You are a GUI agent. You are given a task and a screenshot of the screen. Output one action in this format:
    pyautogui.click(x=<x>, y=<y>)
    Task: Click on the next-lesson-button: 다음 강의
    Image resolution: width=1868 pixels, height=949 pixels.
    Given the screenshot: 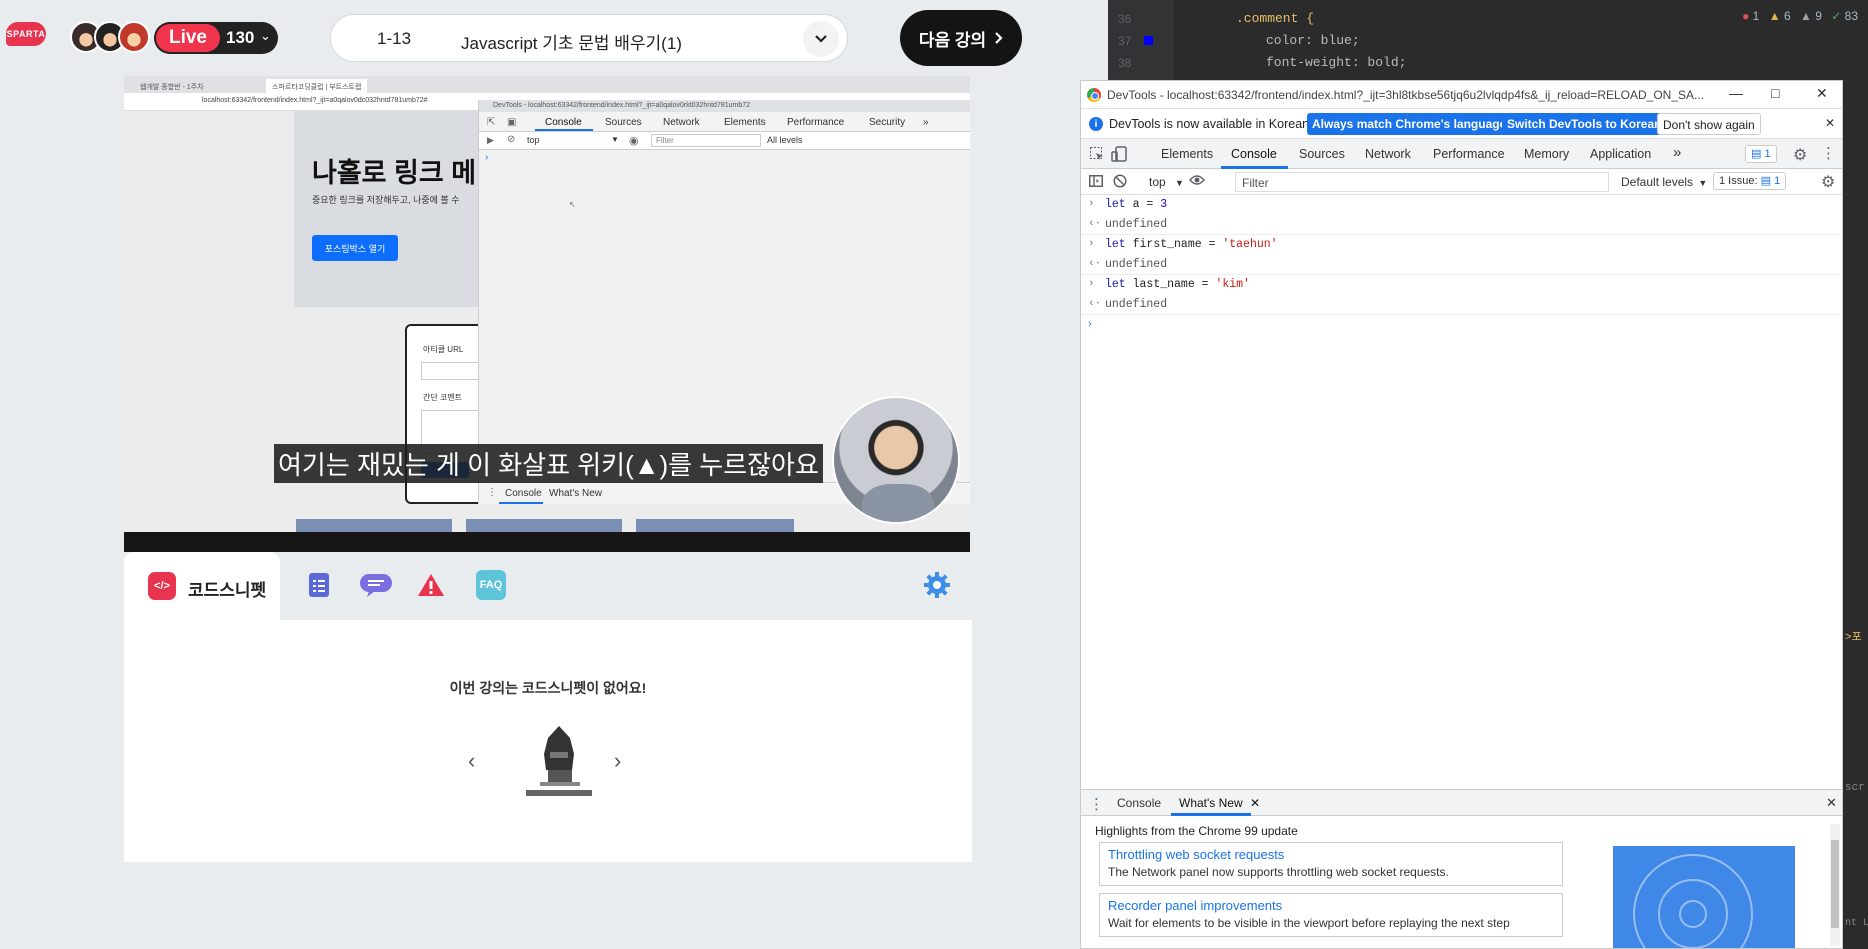 What is the action you would take?
    pyautogui.click(x=961, y=38)
    